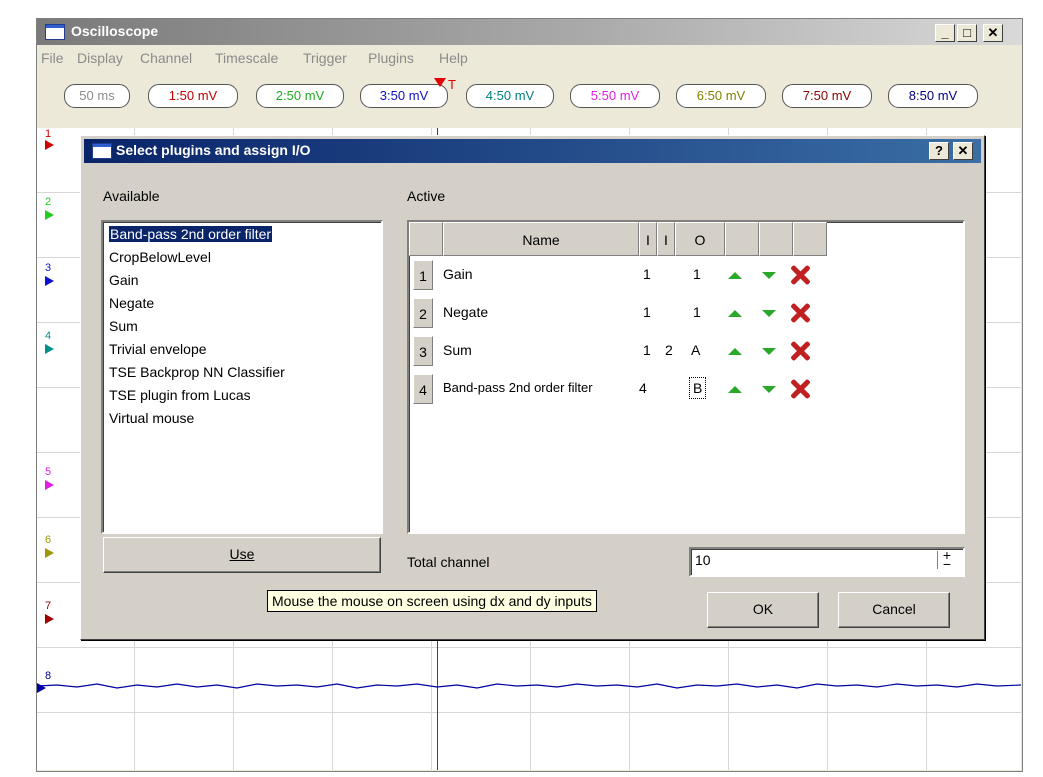 This screenshot has width=1043, height=777. Describe the element at coordinates (510, 96) in the screenshot. I see `channel-4-scale-pill: 4:50 mV` at that location.